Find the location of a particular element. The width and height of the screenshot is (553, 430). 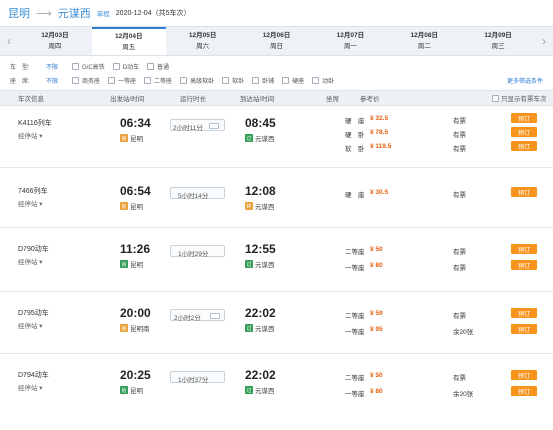

arrival-time: 22:02 is located at coordinates (260, 313).